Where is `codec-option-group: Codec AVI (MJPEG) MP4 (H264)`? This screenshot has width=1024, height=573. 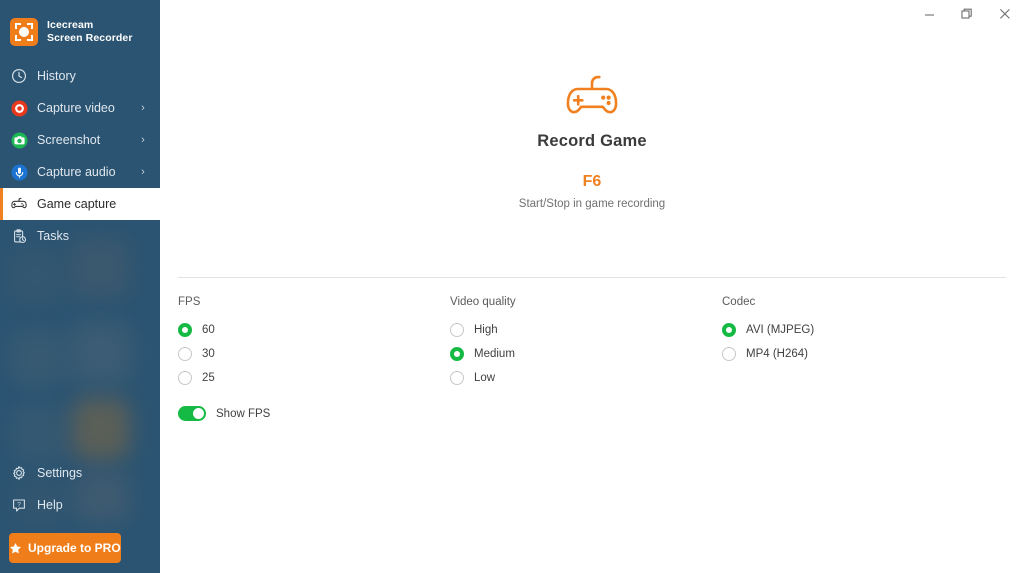 codec-option-group: Codec AVI (MJPEG) MP4 (H264) is located at coordinates (852, 358).